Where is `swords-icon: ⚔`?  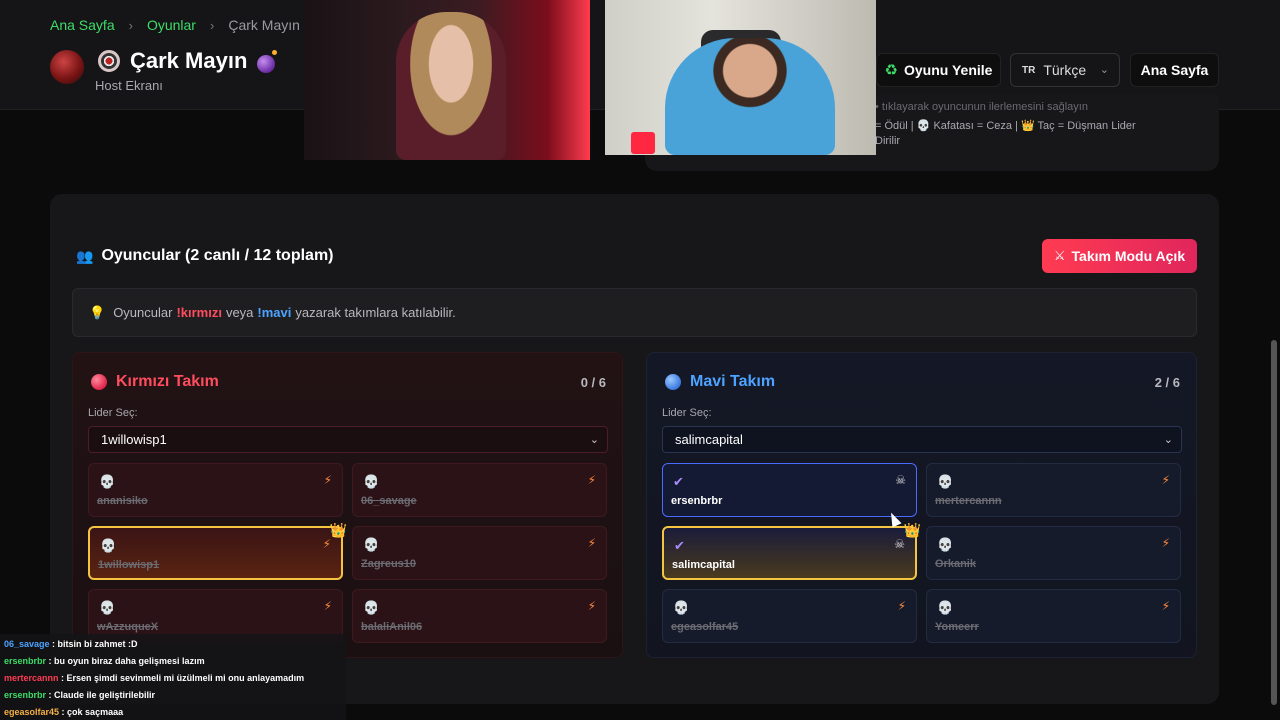
swords-icon: ⚔ is located at coordinates (1059, 255).